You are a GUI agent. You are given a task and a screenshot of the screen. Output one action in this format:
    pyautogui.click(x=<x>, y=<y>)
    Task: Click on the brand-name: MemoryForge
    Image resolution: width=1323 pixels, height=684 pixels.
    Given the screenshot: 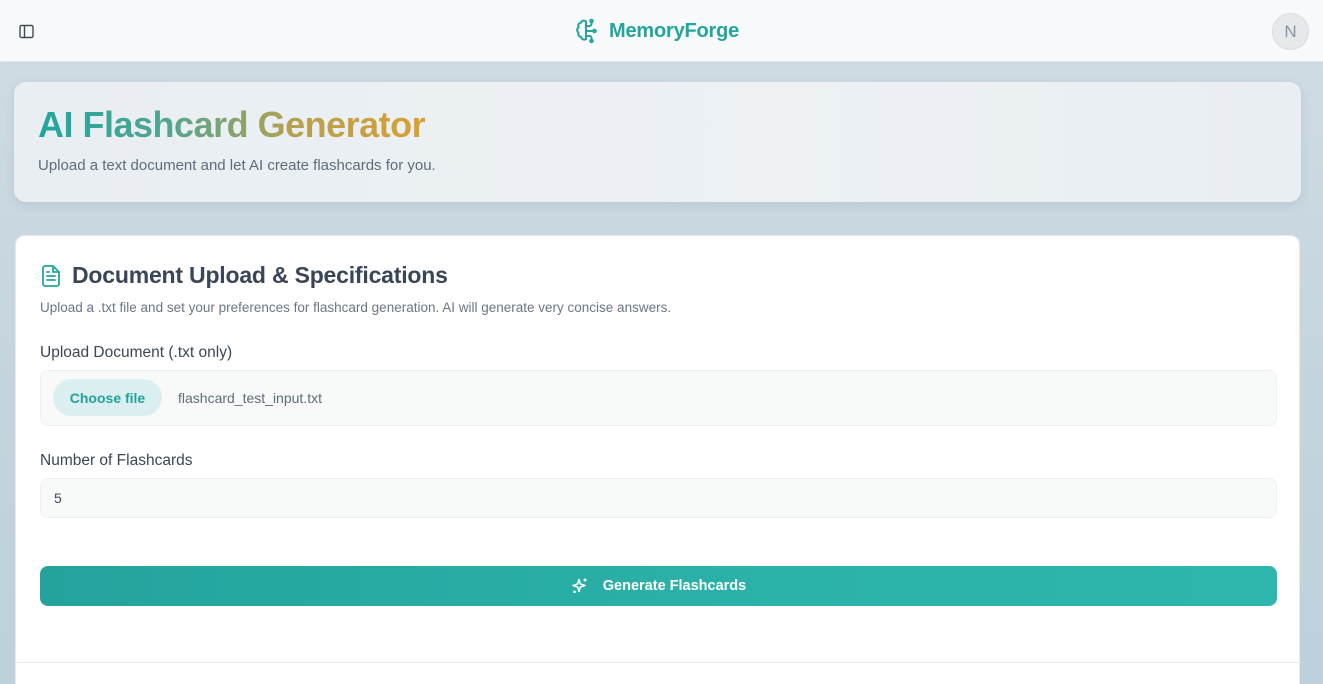 What is the action you would take?
    pyautogui.click(x=674, y=30)
    